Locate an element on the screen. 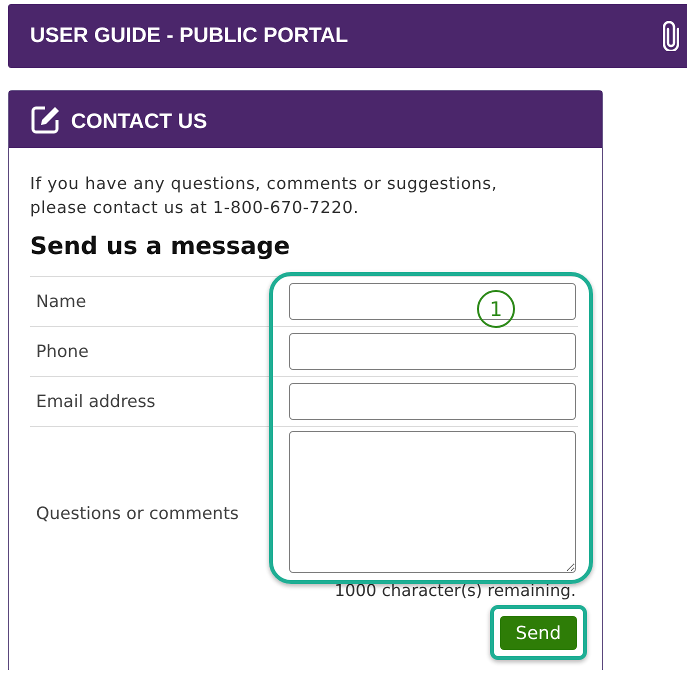  paperclip-icon is located at coordinates (671, 36).